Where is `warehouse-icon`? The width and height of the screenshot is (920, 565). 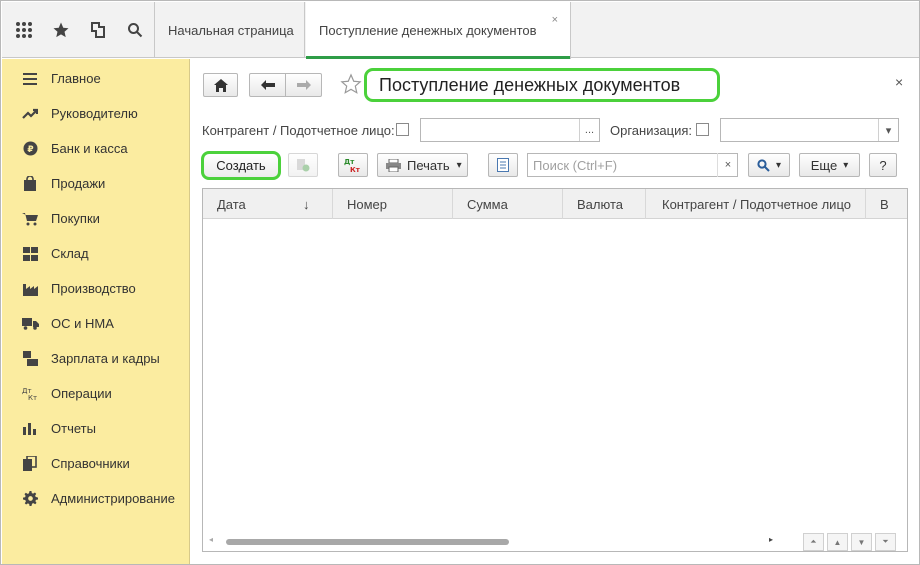
warehouse-icon is located at coordinates (30, 253).